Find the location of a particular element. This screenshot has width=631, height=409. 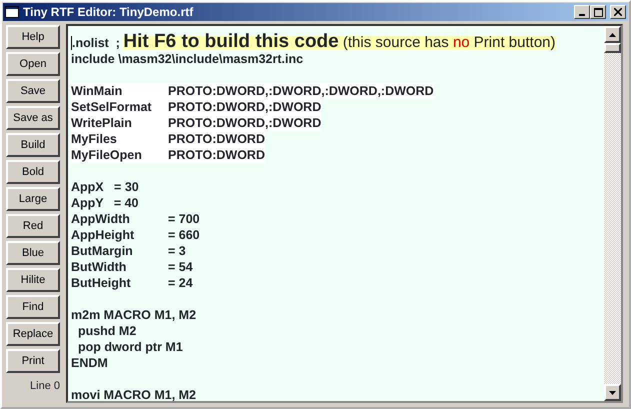

code-line: AppY = 40 is located at coordinates (105, 203).